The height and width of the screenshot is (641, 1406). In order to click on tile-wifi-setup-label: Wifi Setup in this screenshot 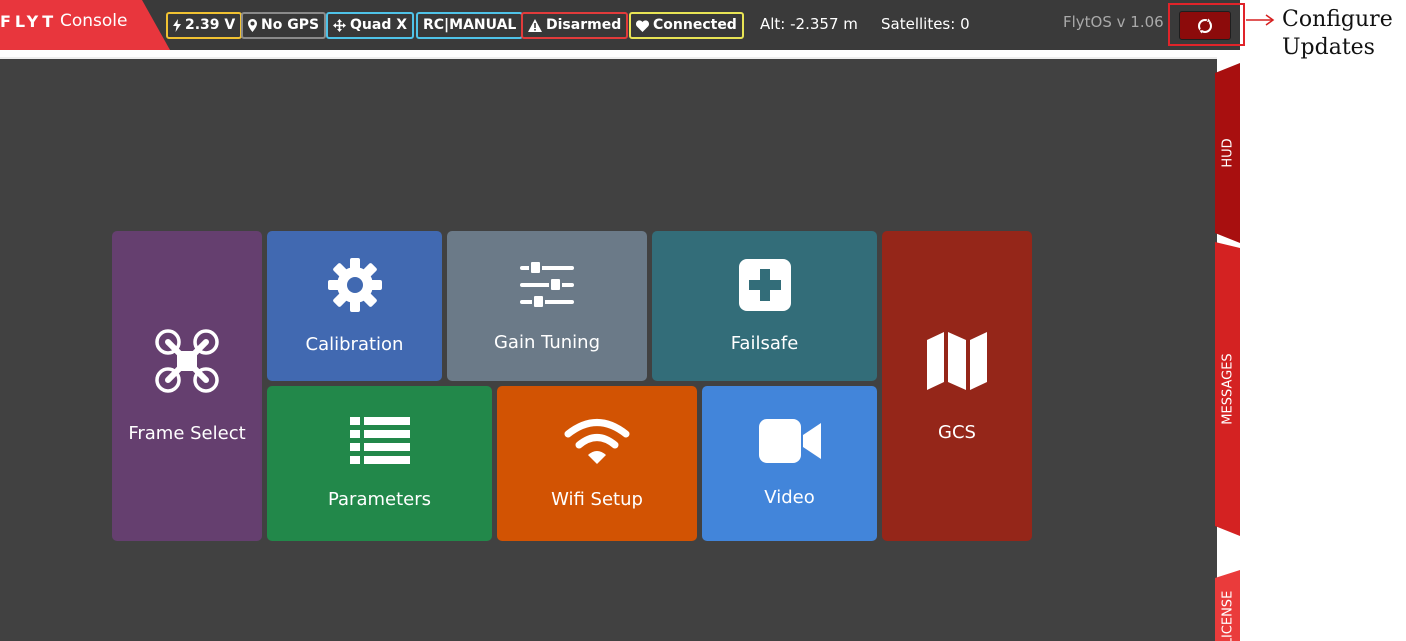, I will do `click(597, 499)`.